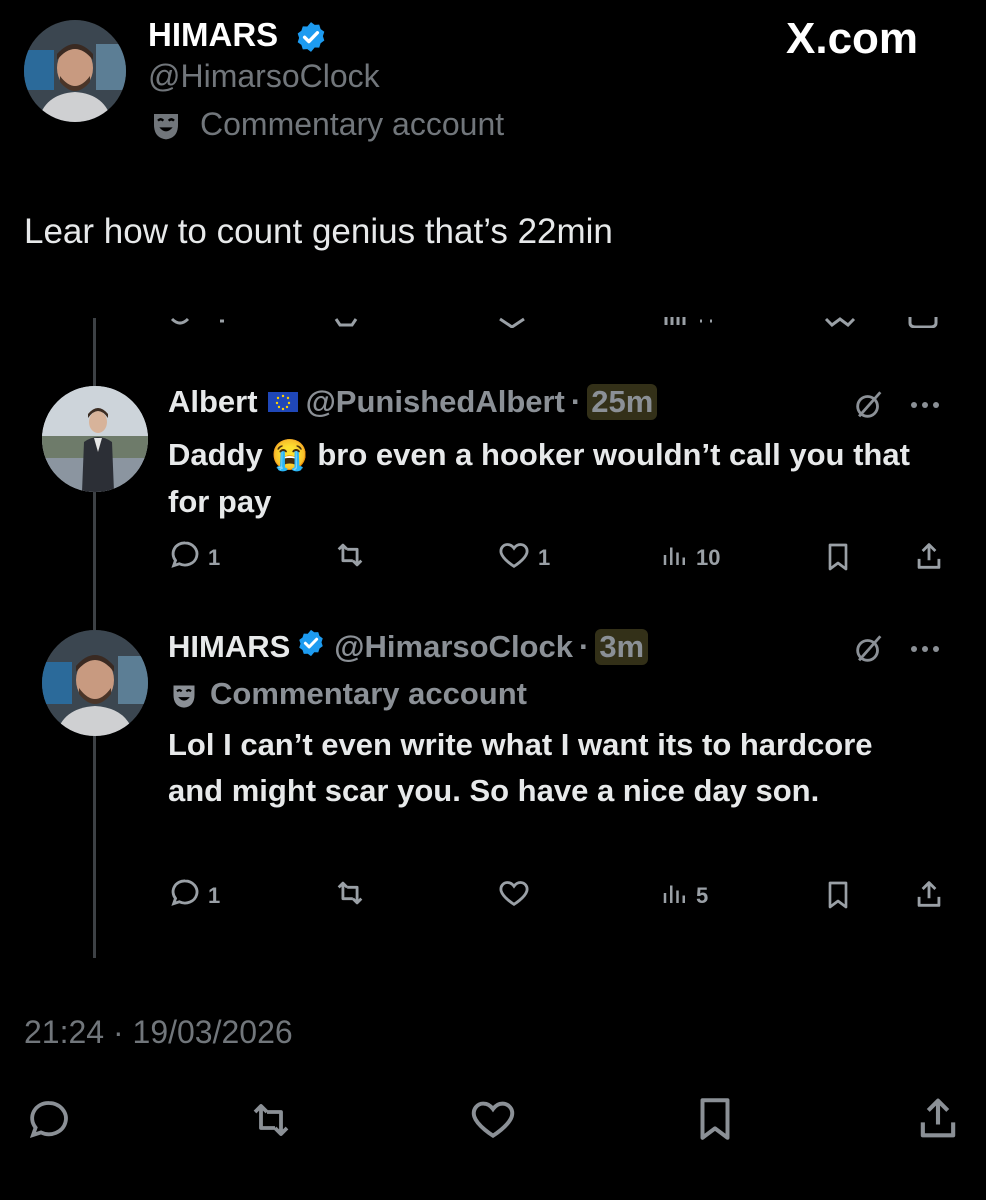  What do you see at coordinates (368, 693) in the screenshot?
I see `reply-author-label: Commentary account` at bounding box center [368, 693].